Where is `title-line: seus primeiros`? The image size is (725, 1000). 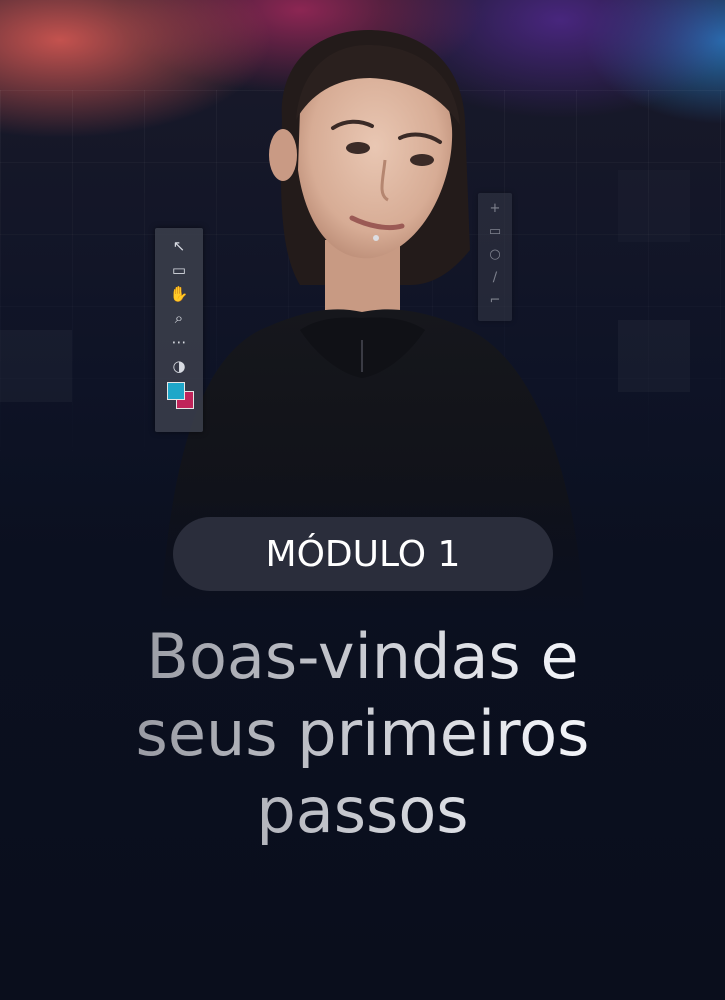 title-line: seus primeiros is located at coordinates (362, 733).